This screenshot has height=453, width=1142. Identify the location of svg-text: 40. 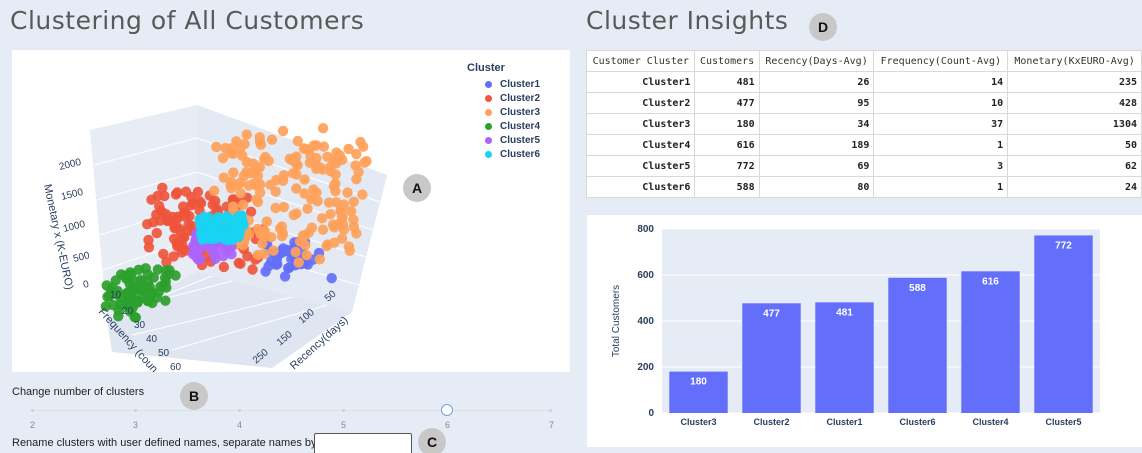
(152, 339).